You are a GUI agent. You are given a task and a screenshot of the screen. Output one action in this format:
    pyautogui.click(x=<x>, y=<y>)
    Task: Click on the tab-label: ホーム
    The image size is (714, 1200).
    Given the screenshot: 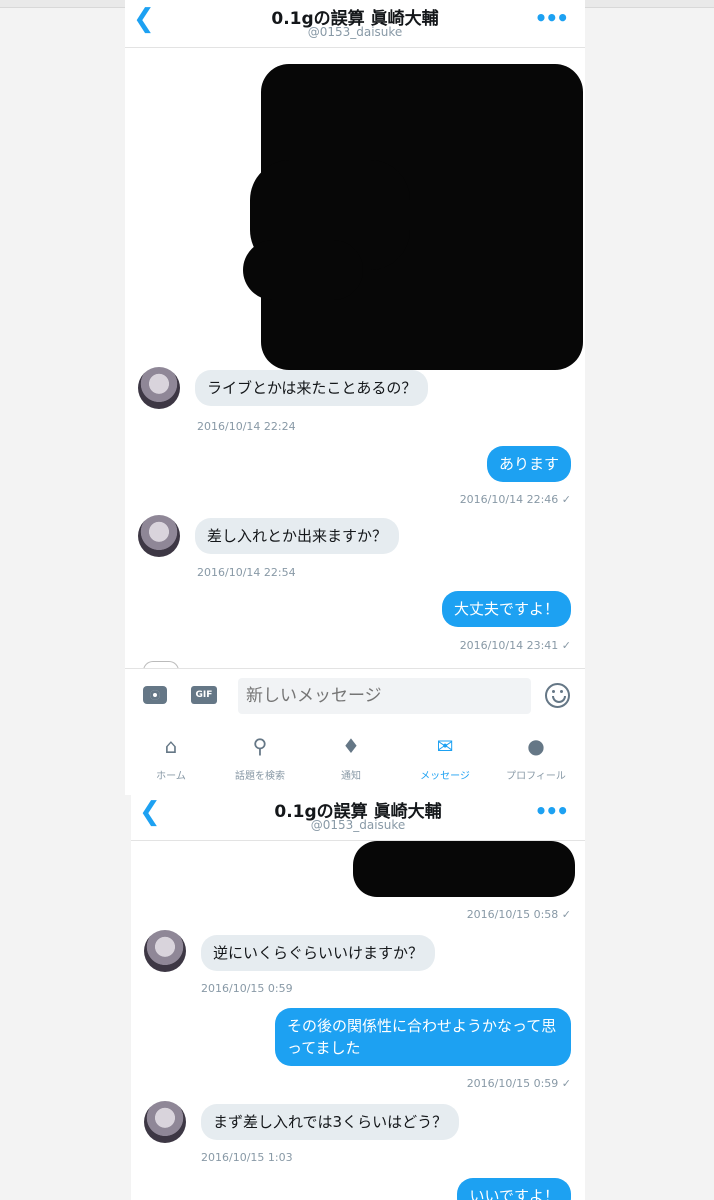 What is the action you would take?
    pyautogui.click(x=171, y=776)
    